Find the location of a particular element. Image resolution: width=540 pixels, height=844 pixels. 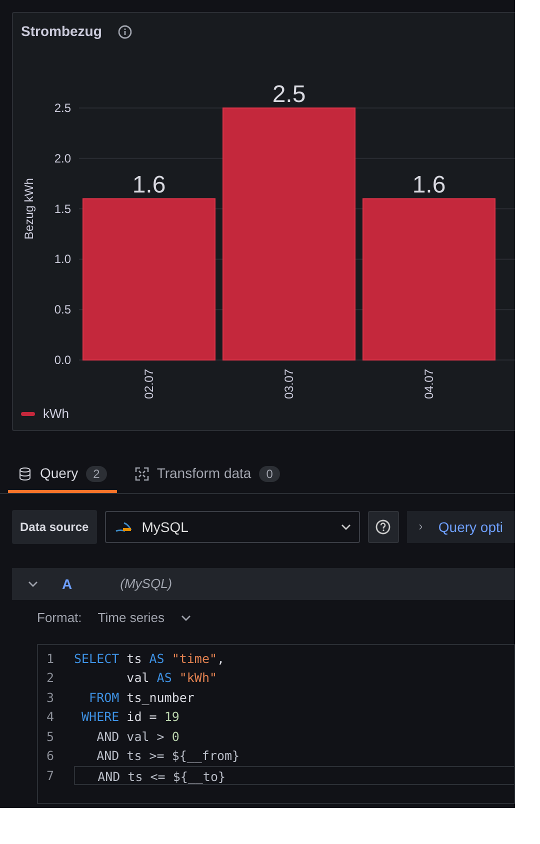

x-tick-label: 03.07 is located at coordinates (289, 384).